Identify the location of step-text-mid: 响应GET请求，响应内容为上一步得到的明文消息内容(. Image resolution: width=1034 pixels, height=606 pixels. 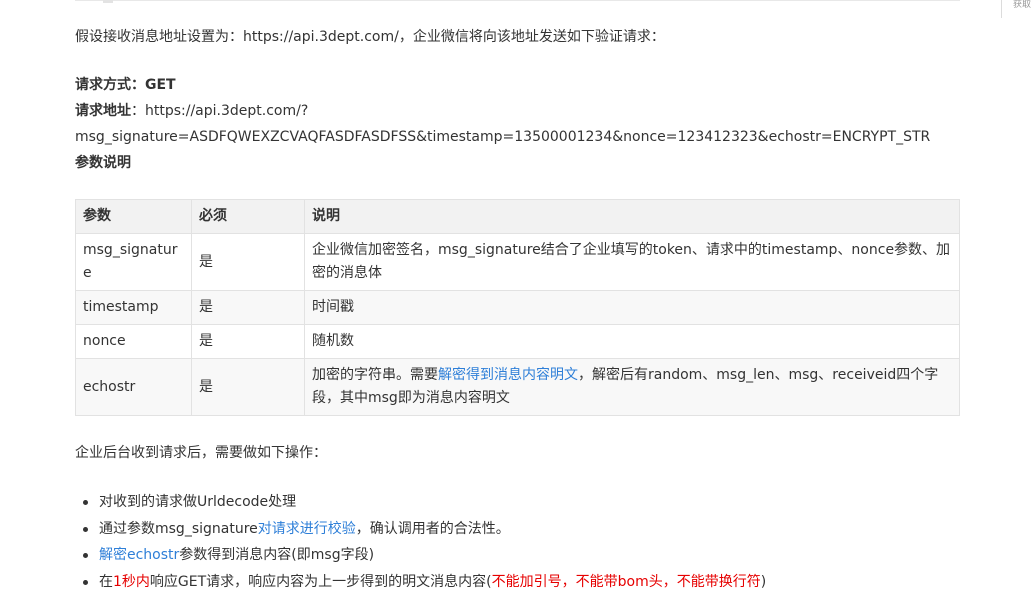
(320, 581).